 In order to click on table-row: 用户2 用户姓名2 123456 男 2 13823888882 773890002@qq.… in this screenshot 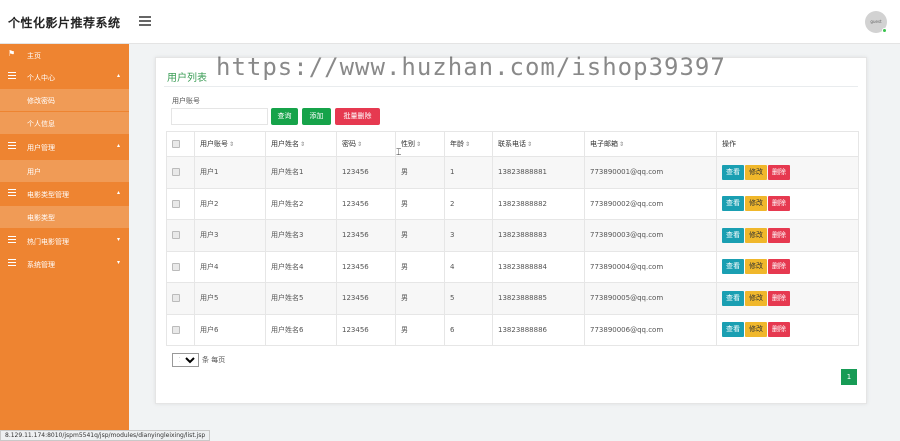, I will do `click(512, 203)`.